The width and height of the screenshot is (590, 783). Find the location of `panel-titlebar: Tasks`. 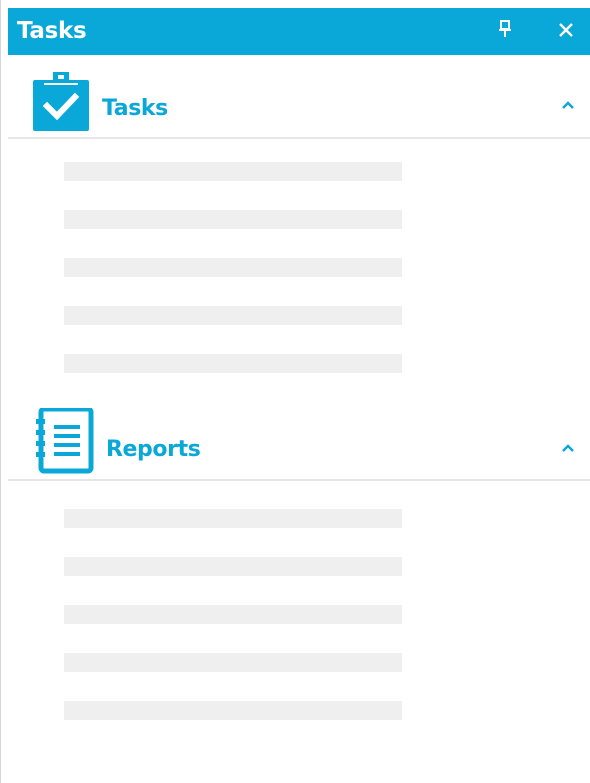

panel-titlebar: Tasks is located at coordinates (295, 28).